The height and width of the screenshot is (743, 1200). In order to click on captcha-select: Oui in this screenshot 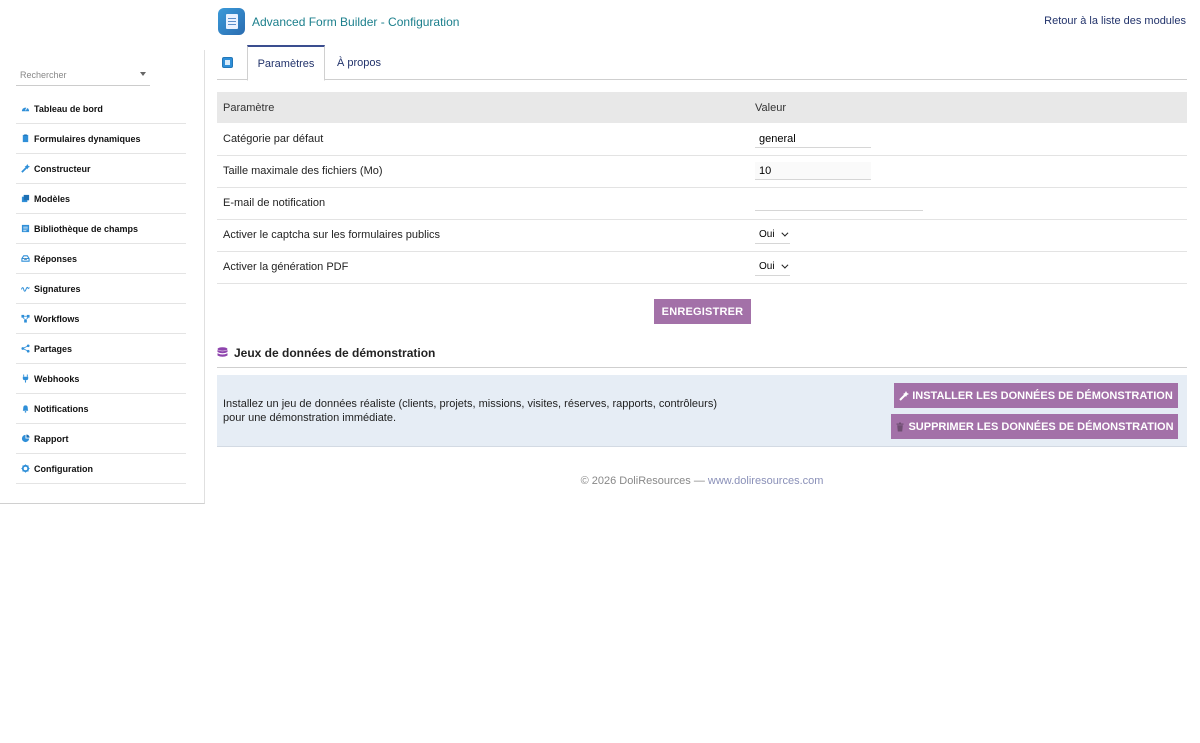, I will do `click(772, 235)`.